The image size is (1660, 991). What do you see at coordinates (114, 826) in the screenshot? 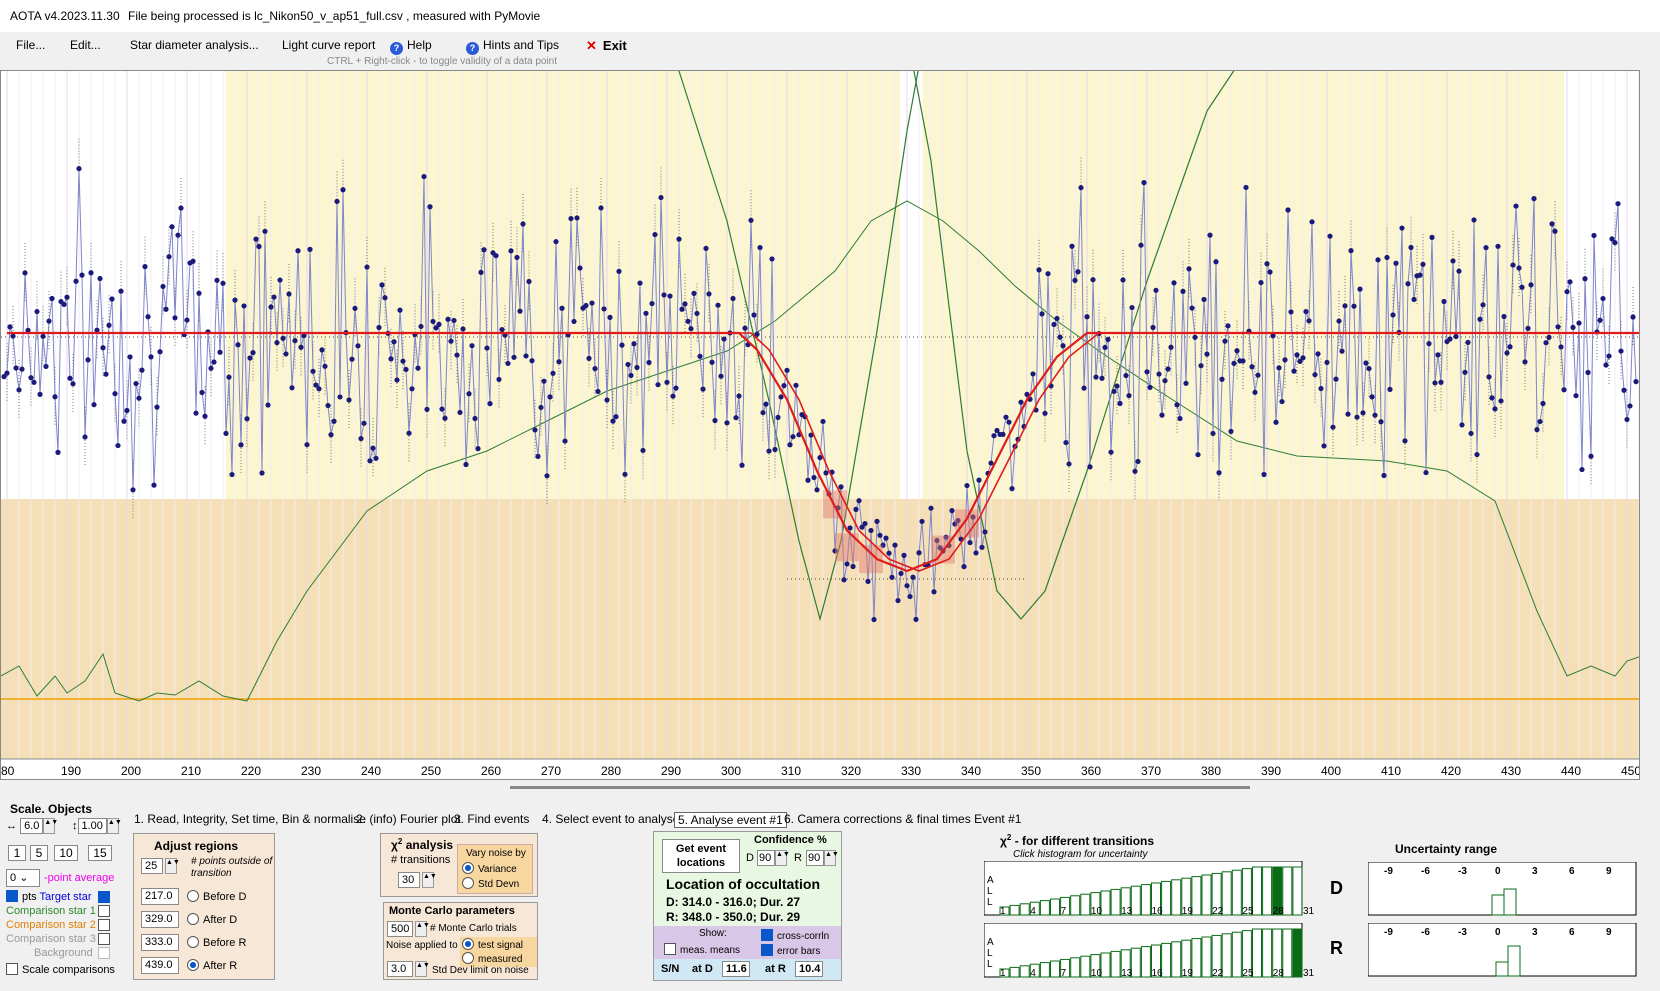
I see `v-scale-spinner: ▲▼` at bounding box center [114, 826].